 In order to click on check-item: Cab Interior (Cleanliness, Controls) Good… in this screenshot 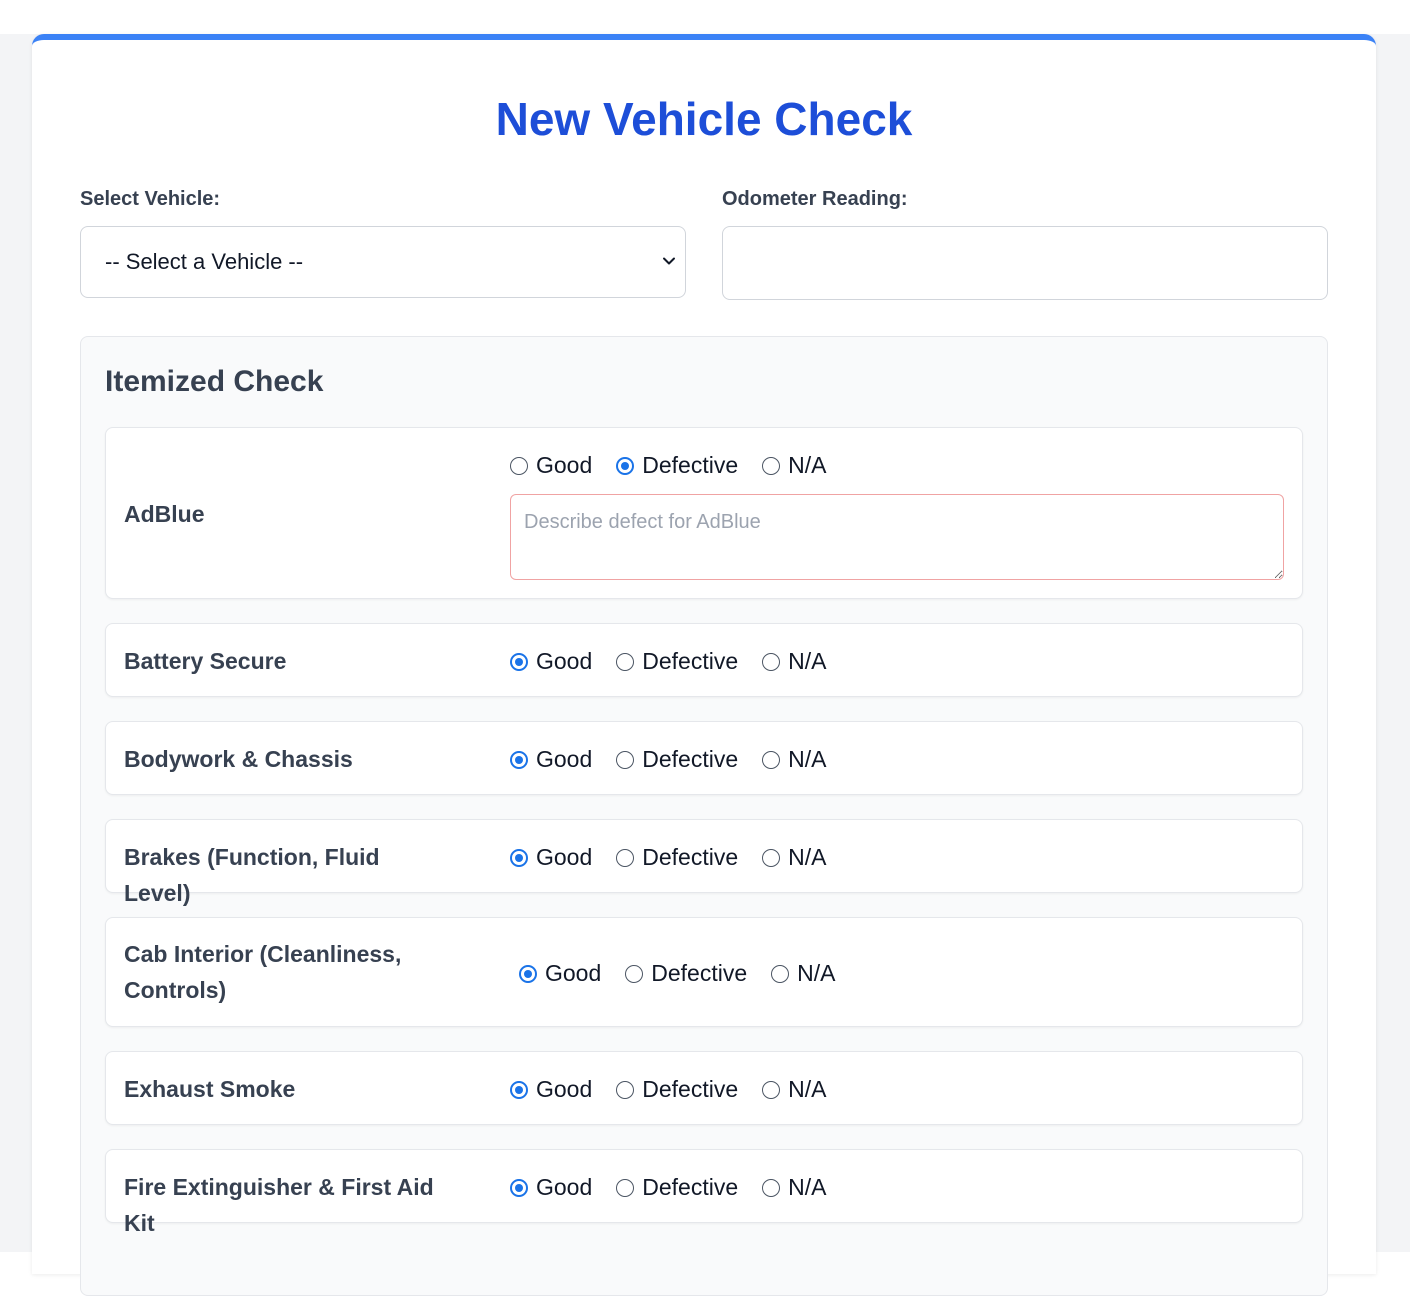, I will do `click(704, 972)`.